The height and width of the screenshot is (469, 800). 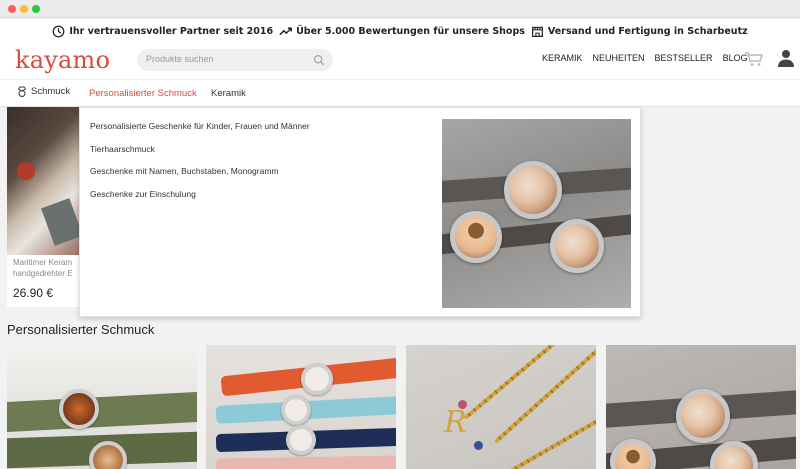 I want to click on photo-charm, so click(x=79, y=409).